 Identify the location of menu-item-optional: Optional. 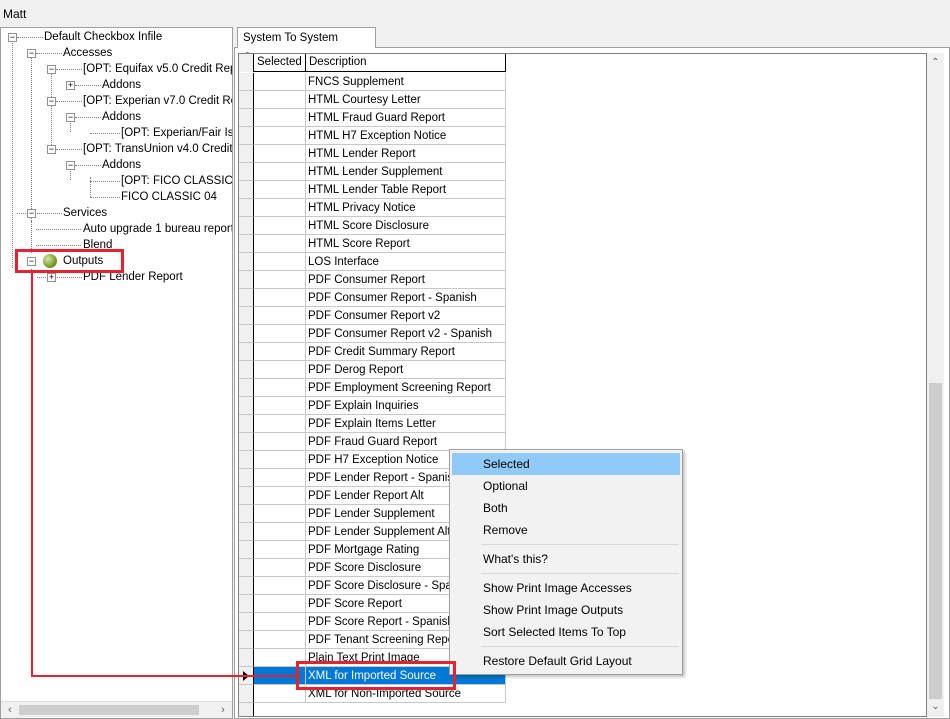
(566, 486).